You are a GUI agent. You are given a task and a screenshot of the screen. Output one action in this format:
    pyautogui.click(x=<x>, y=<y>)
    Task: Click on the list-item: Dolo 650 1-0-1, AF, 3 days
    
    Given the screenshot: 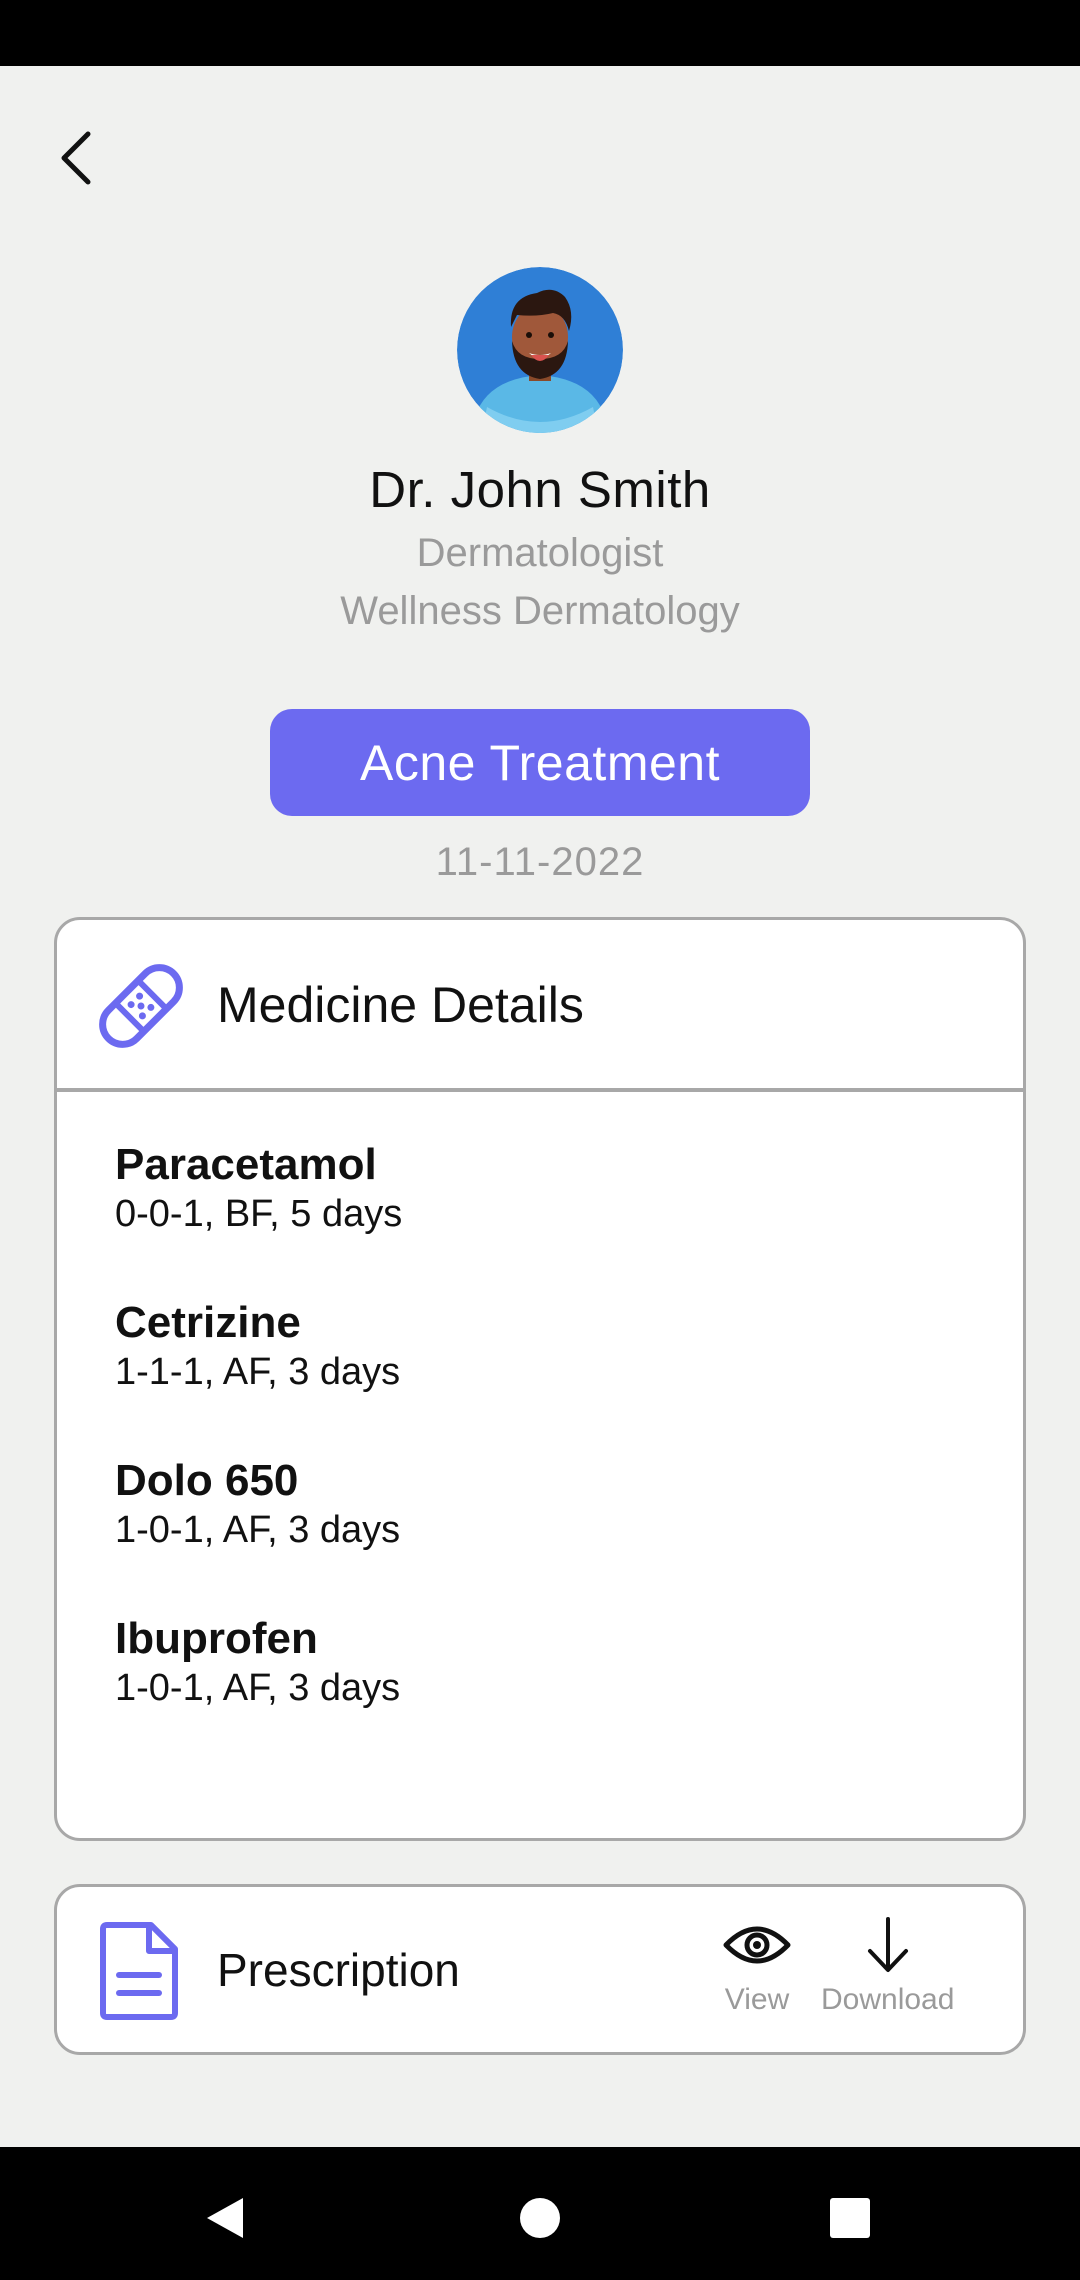 What is the action you would take?
    pyautogui.click(x=258, y=1505)
    